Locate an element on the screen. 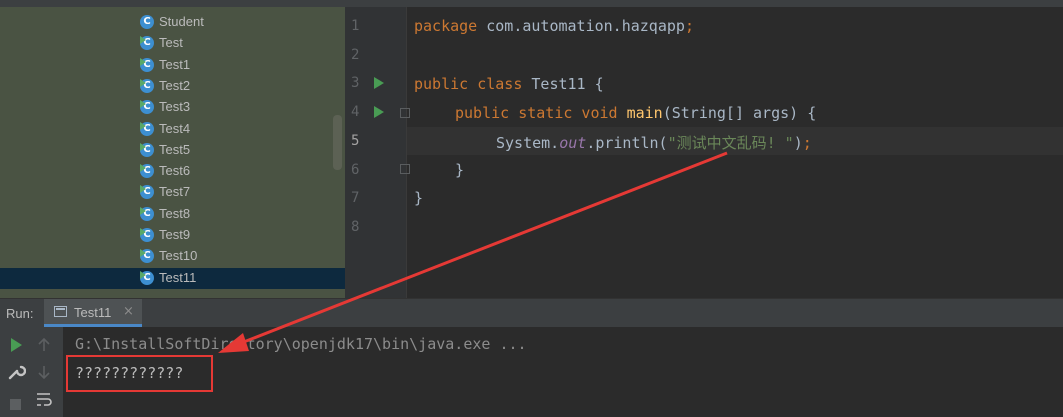 The image size is (1063, 417). code-line-3: public class Test11 { is located at coordinates (509, 84).